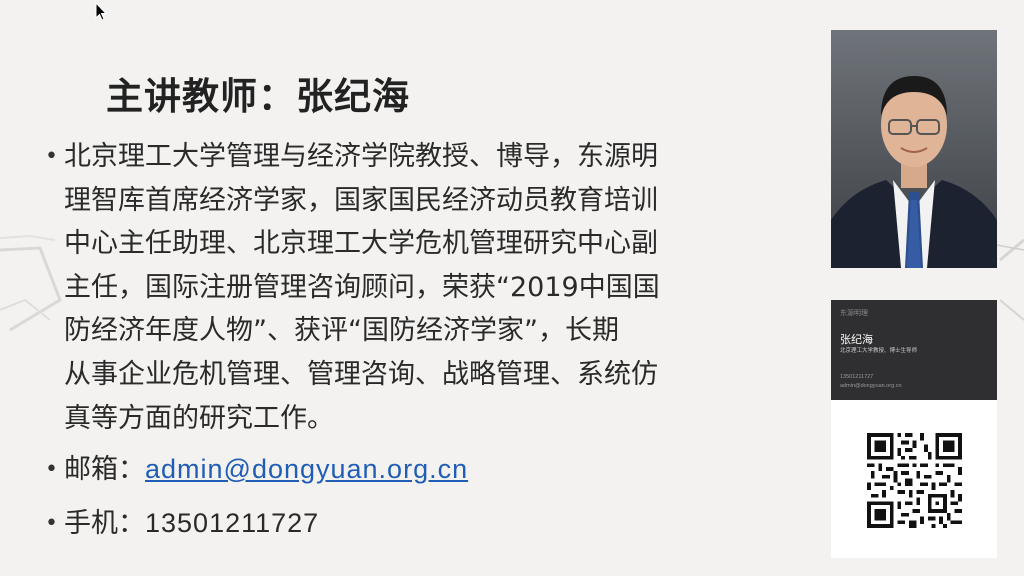  I want to click on email-link: admin@dongyuan.org.cn, so click(306, 469).